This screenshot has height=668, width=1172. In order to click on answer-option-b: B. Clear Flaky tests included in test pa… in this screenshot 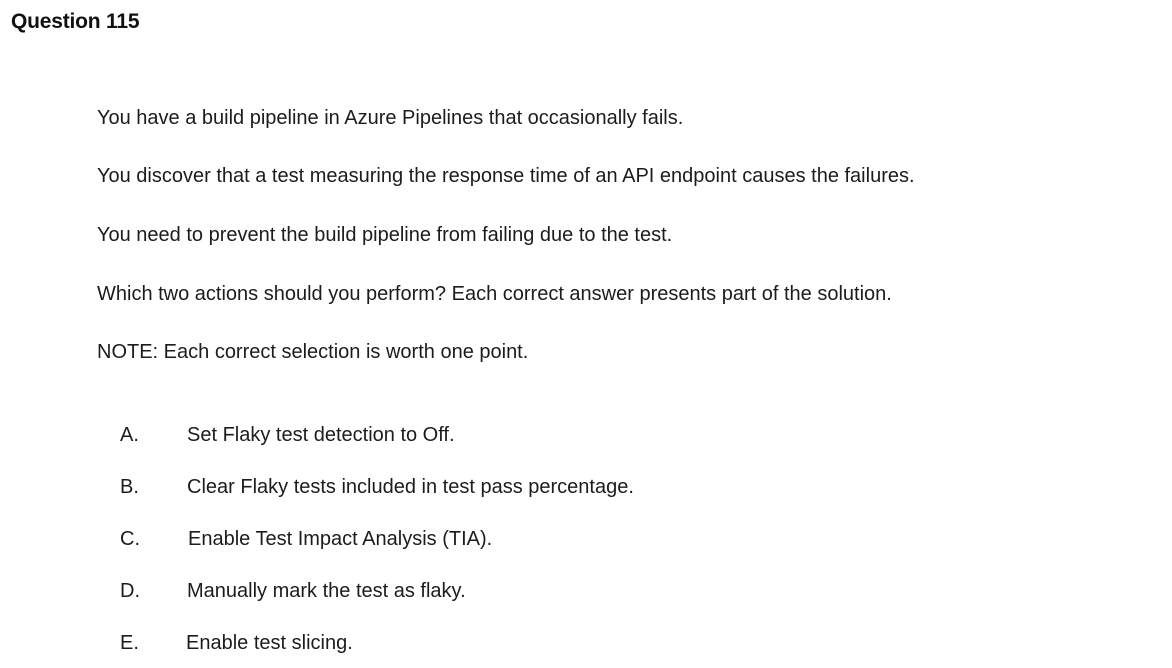, I will do `click(400, 490)`.